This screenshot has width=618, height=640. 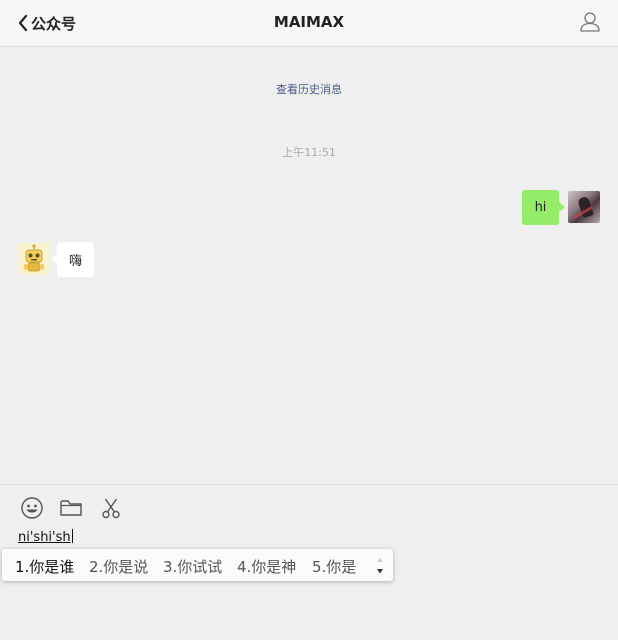 I want to click on ime-candidate: 2.你是说, so click(x=118, y=566).